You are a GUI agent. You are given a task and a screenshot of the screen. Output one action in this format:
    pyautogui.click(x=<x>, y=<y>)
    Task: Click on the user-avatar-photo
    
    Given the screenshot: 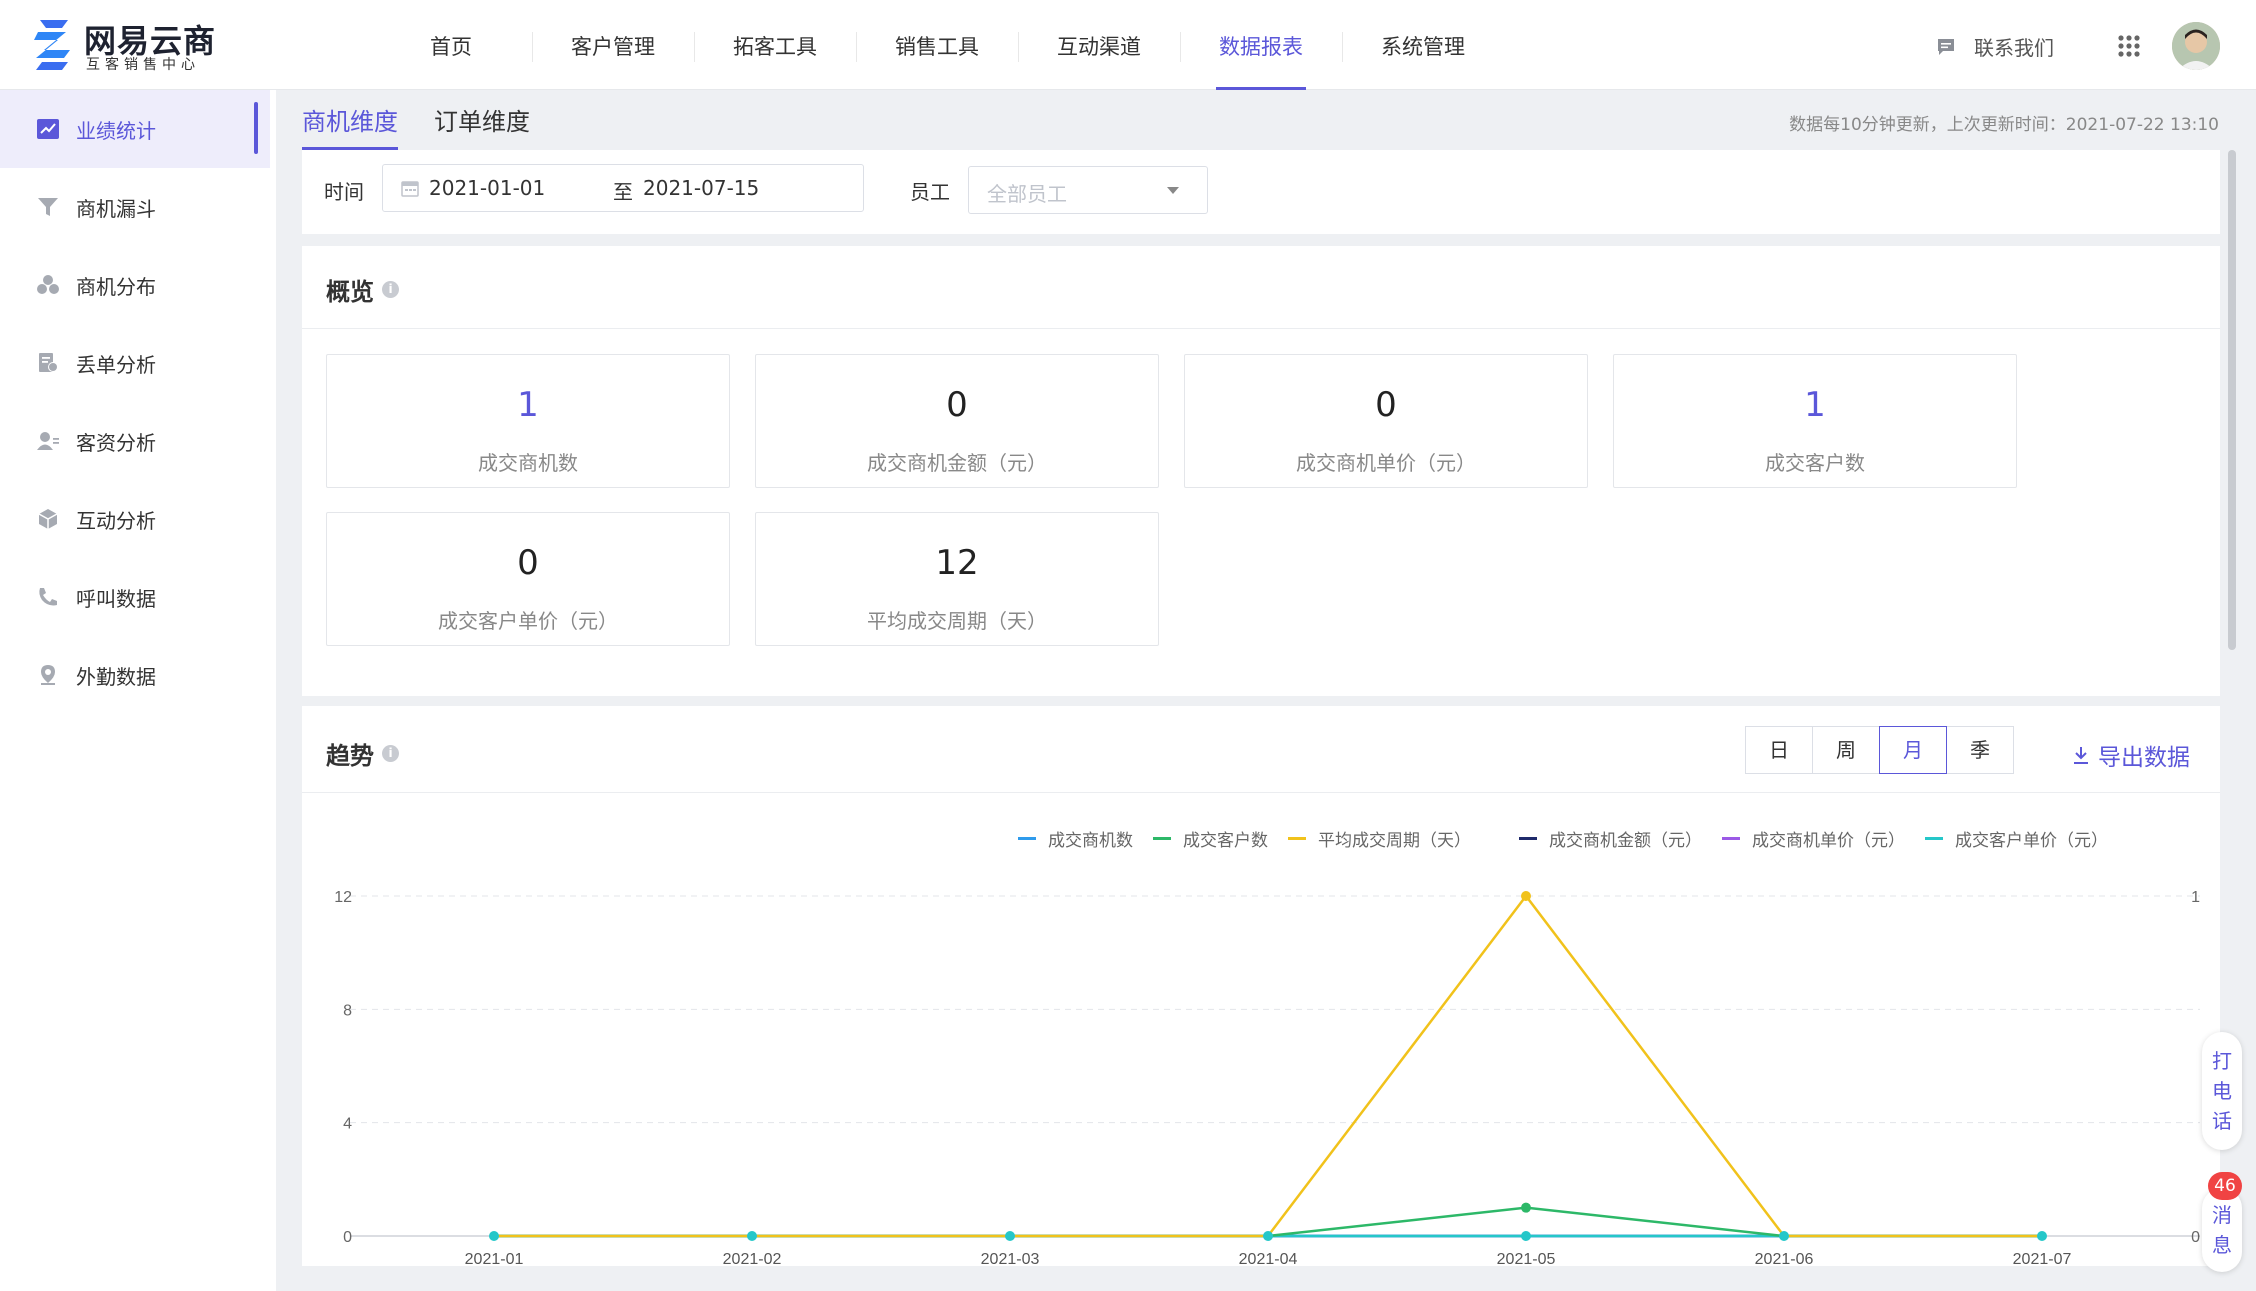 What is the action you would take?
    pyautogui.click(x=2196, y=46)
    